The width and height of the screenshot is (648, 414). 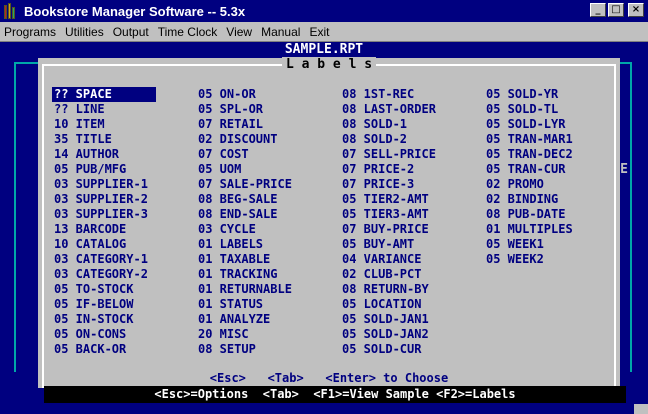 What do you see at coordinates (104, 319) in the screenshot?
I see `label-option: 05 IN-STOCK` at bounding box center [104, 319].